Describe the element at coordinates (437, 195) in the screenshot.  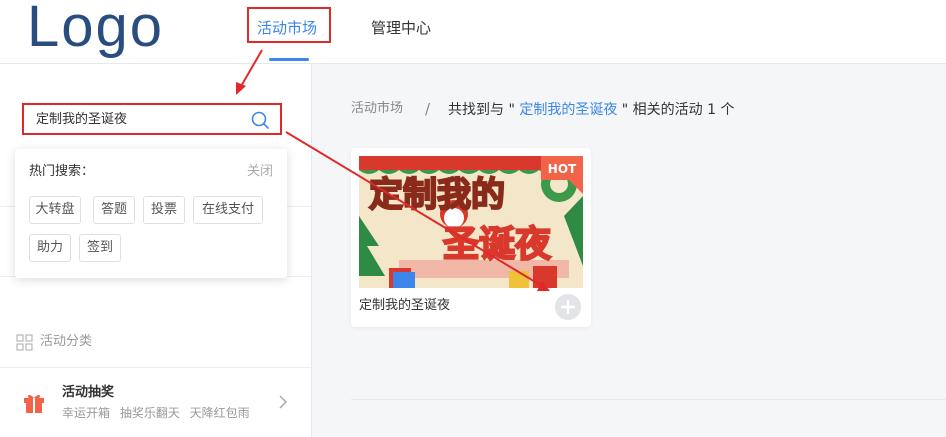
I see `cover-title-line-1: 定制我的` at that location.